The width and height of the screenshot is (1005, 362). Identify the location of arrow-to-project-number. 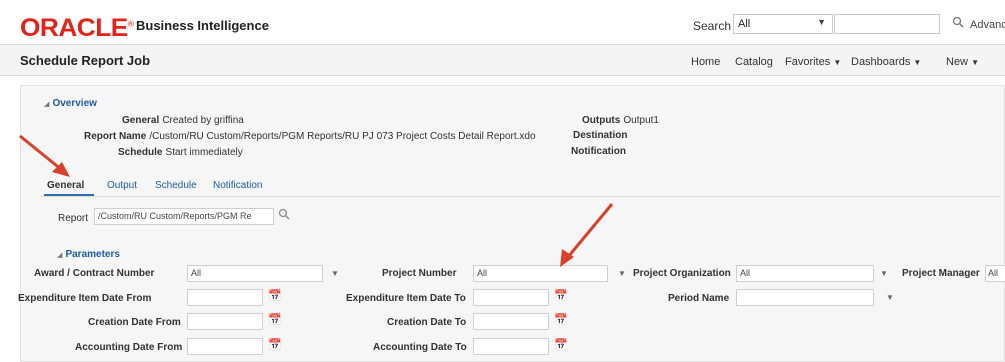
(587, 235).